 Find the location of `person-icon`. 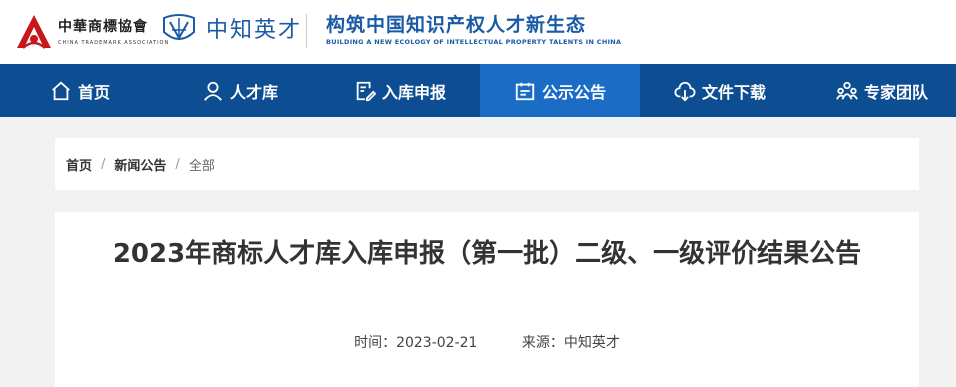

person-icon is located at coordinates (213, 91).